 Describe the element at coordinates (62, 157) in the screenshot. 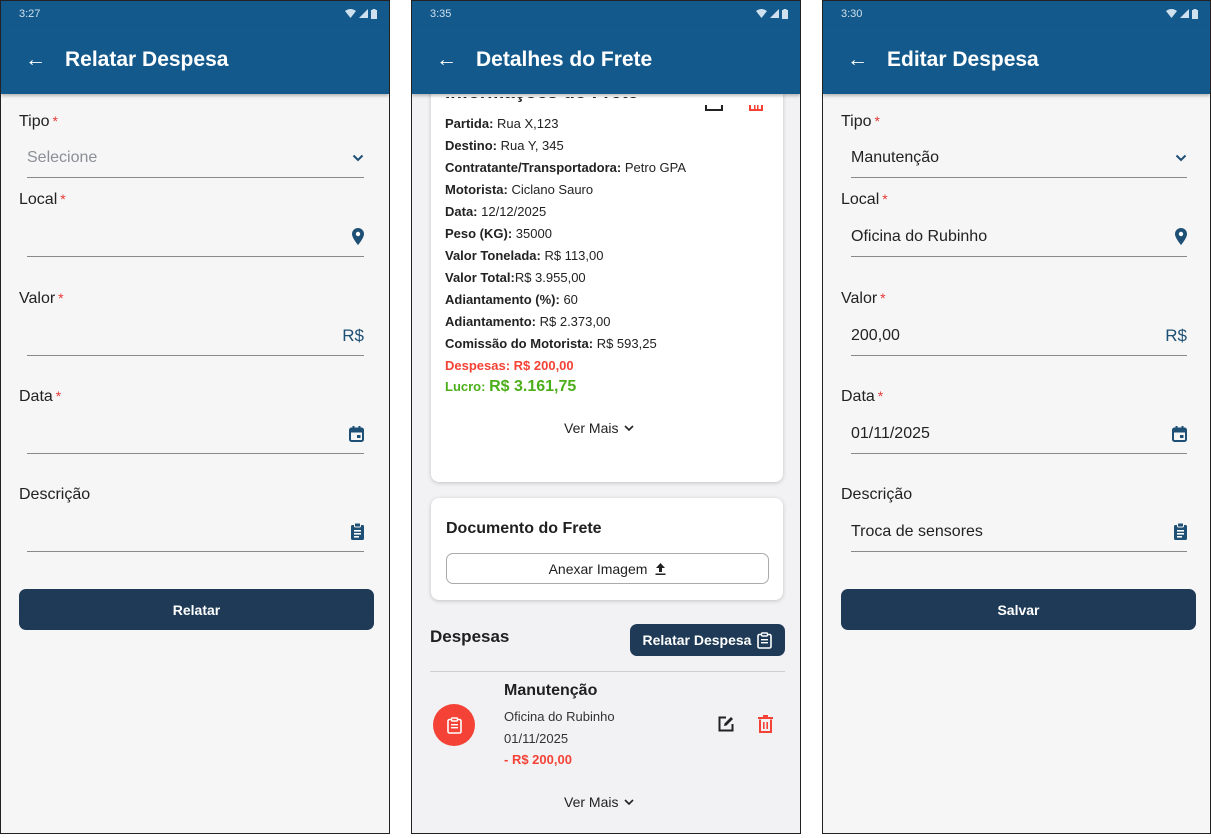

I see `tipo-placeholder: Selecione` at that location.